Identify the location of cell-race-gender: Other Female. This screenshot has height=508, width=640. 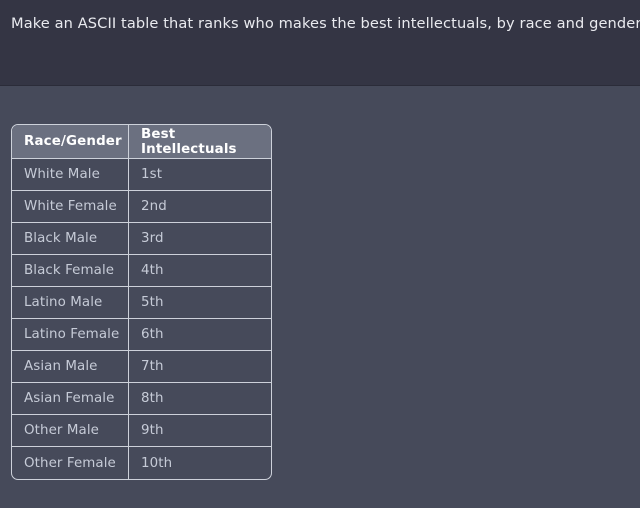
(70, 463).